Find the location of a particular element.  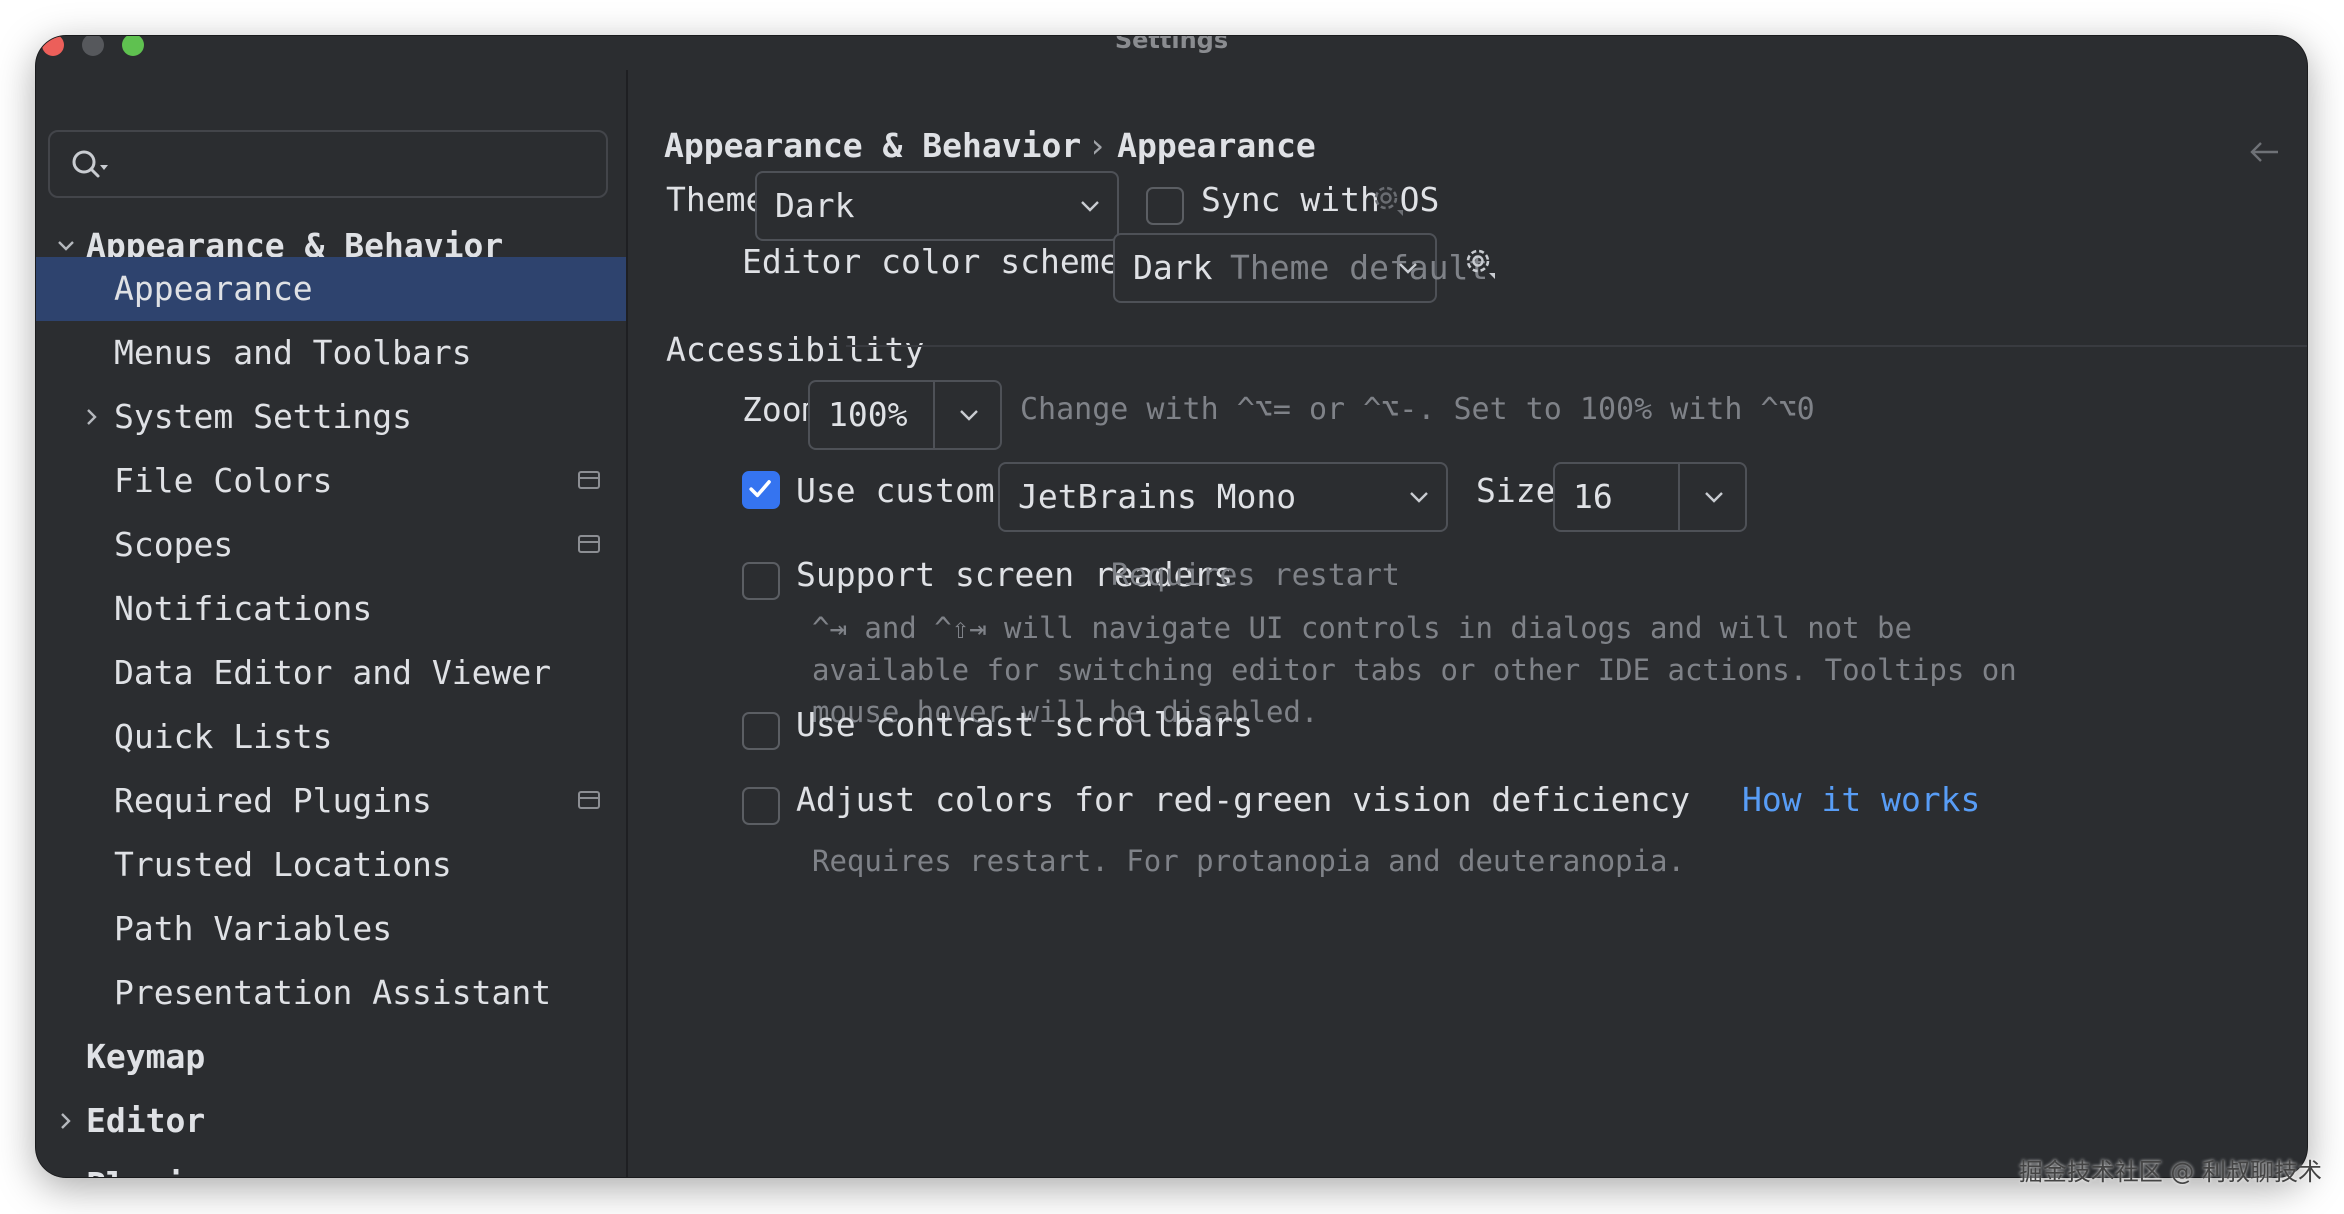

tree-item-label: Quick Lists is located at coordinates (223, 736).